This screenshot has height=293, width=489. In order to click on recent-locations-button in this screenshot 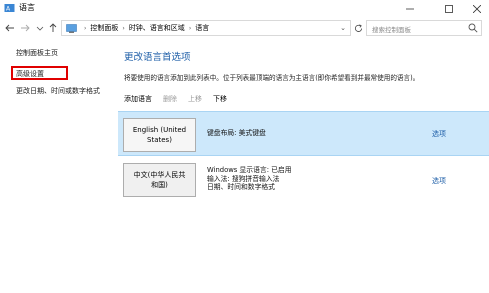, I will do `click(40, 28)`.